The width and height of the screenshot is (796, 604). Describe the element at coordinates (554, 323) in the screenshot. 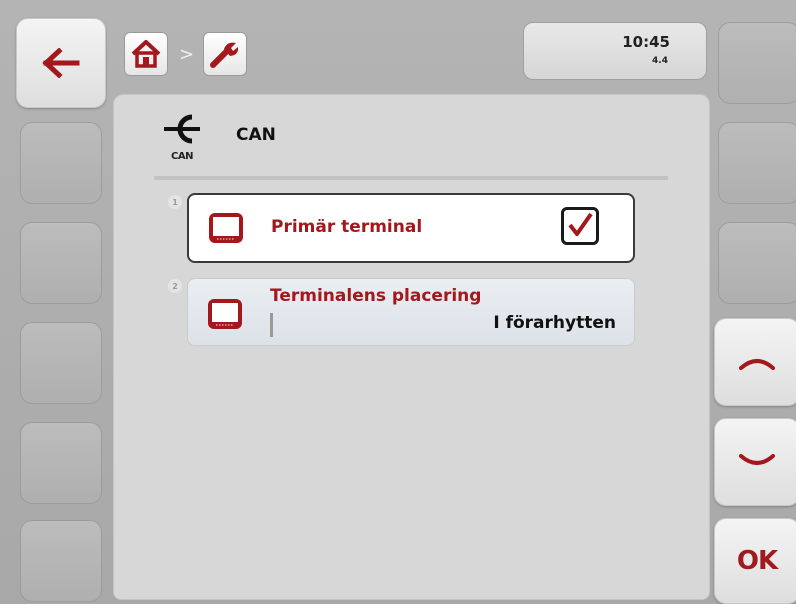

I see `item-value: I förarhytten` at that location.